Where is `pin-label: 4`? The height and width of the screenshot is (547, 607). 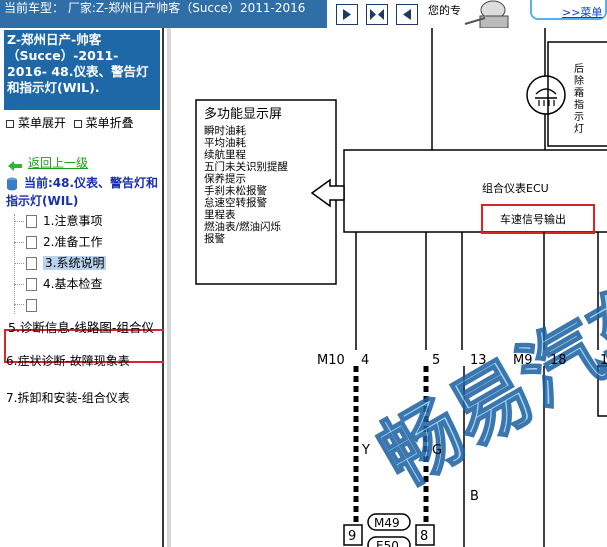
pin-label: 4 is located at coordinates (365, 360).